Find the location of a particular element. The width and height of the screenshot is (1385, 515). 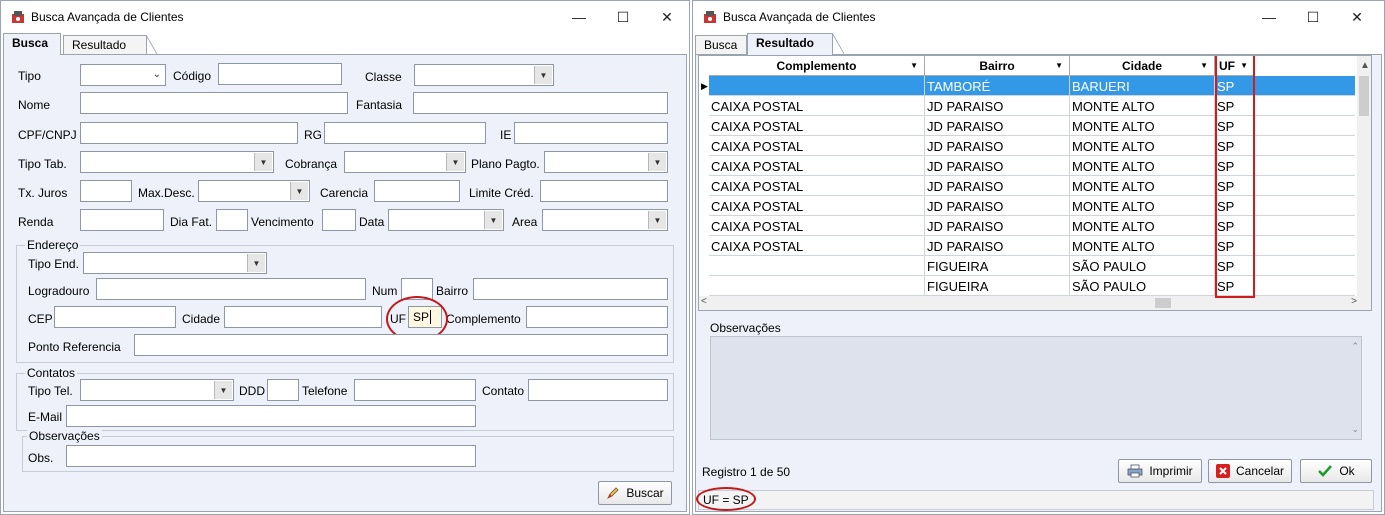

label-num: Num is located at coordinates (385, 291).